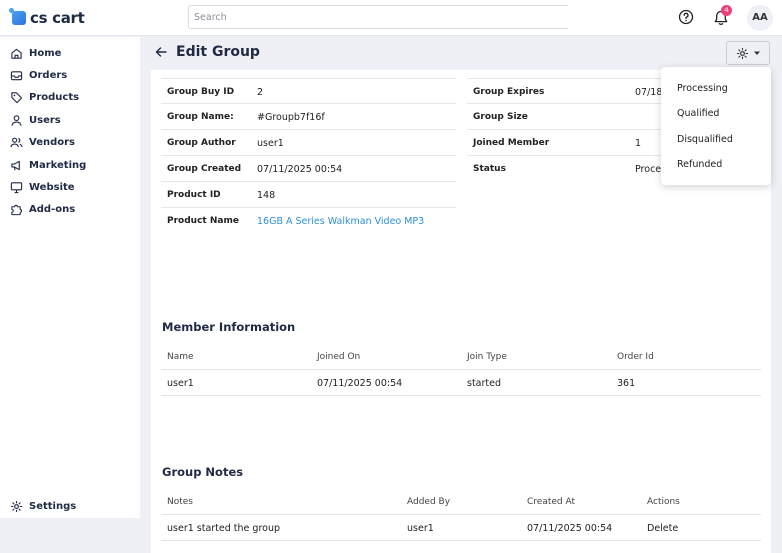 The image size is (782, 553). Describe the element at coordinates (16, 120) in the screenshot. I see `user-icon` at that location.